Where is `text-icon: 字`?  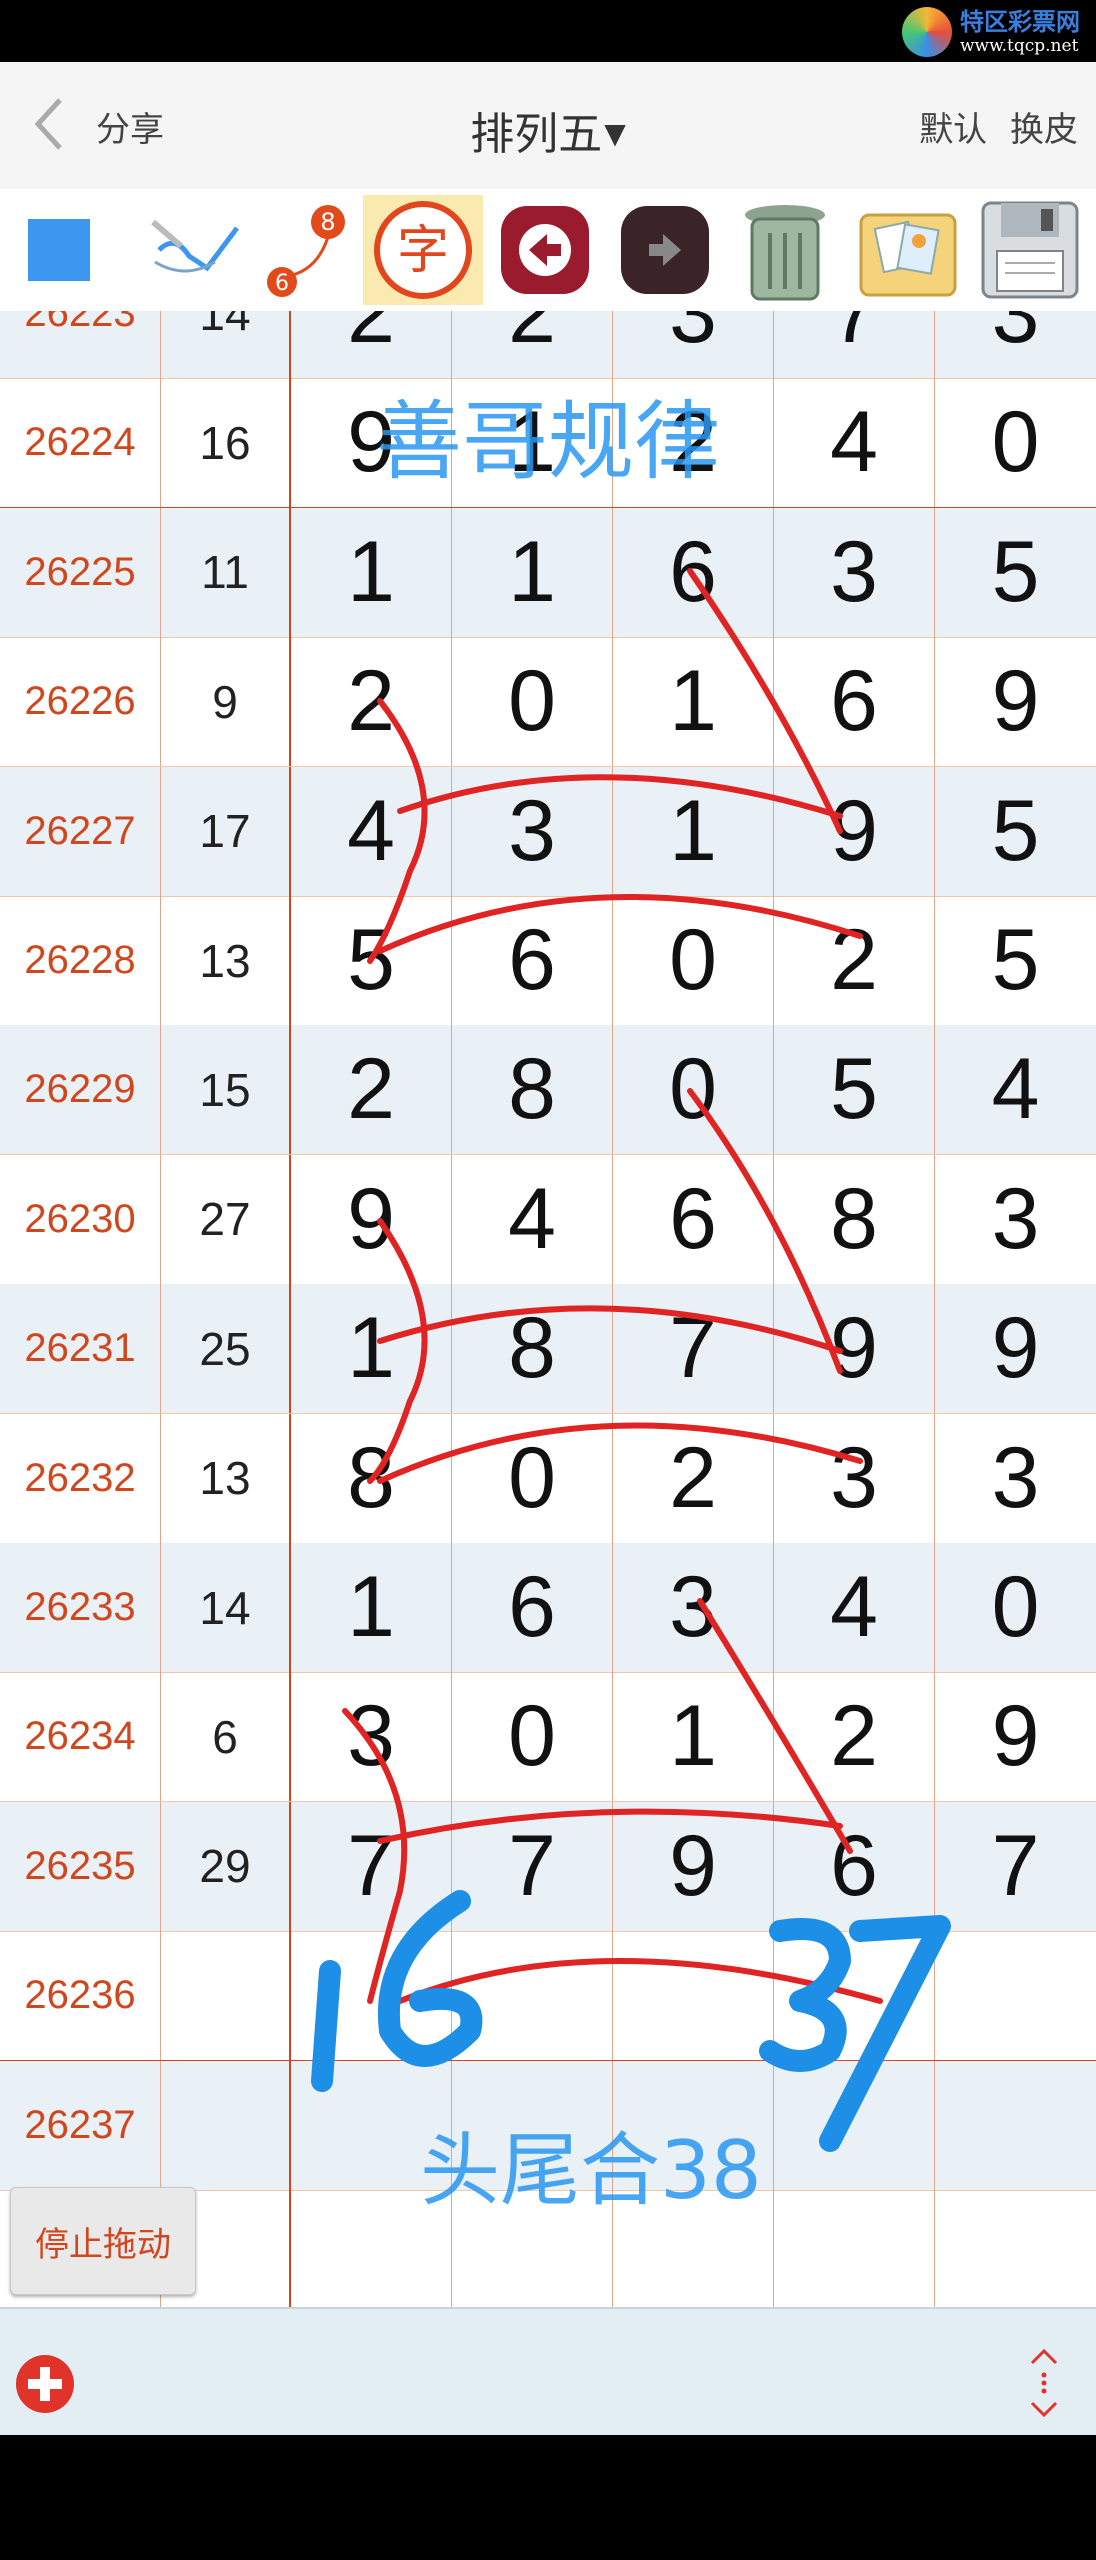 text-icon: 字 is located at coordinates (423, 250).